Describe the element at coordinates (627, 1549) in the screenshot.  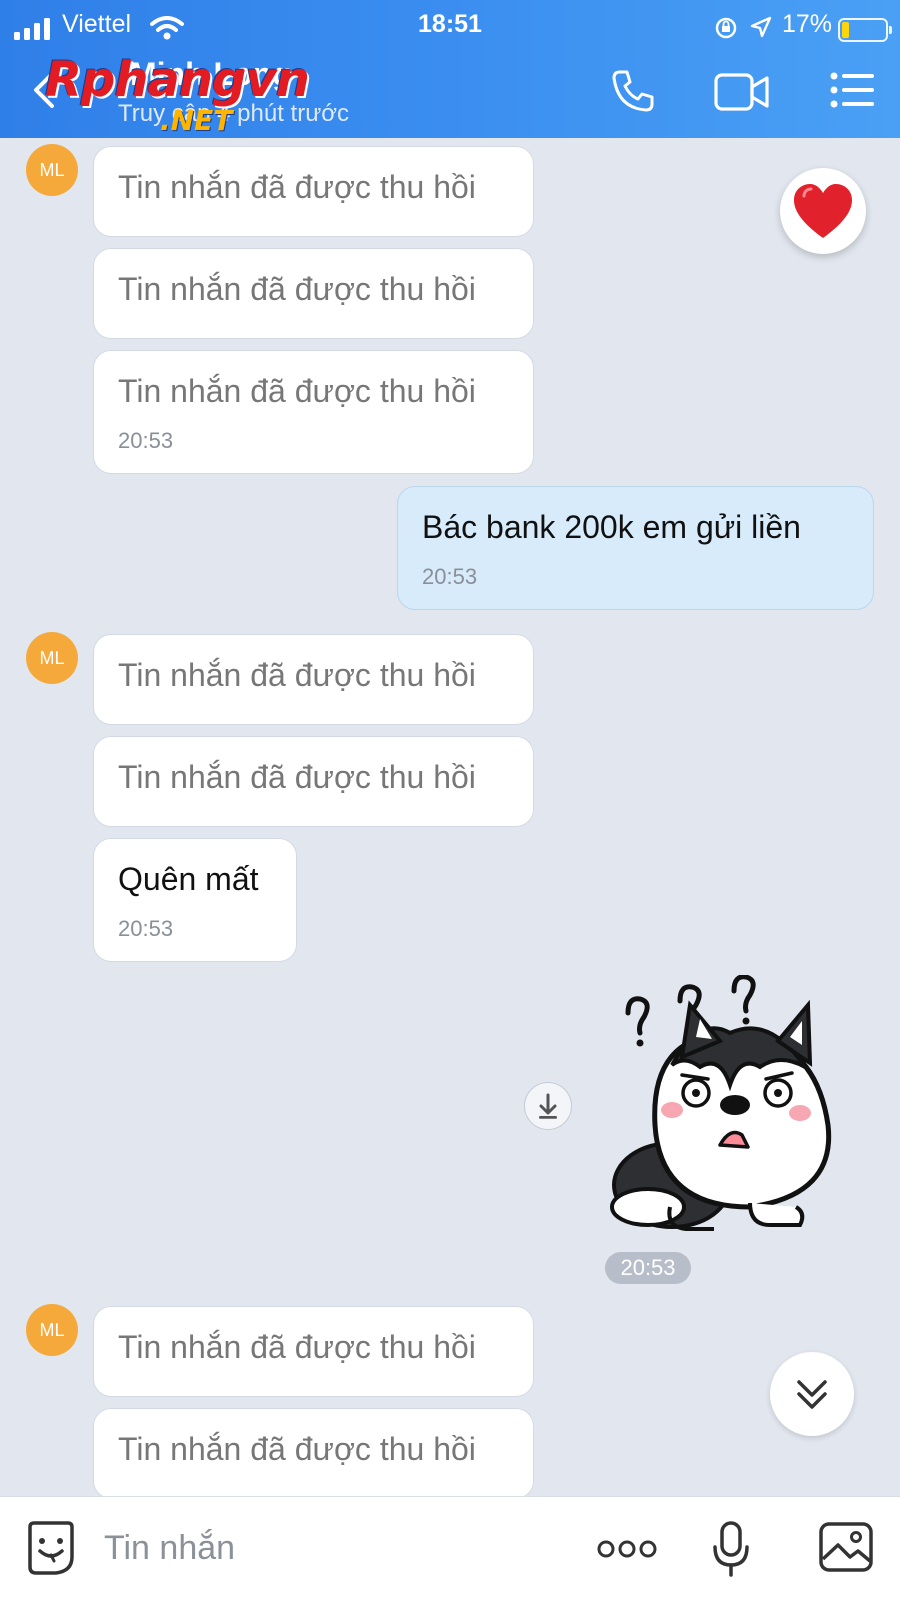
I see `more-icon` at that location.